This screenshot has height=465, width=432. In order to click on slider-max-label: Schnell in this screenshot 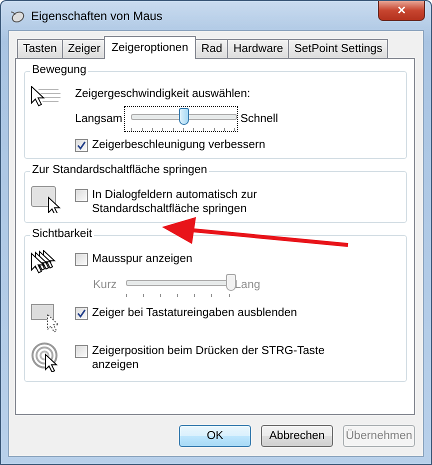, I will do `click(259, 119)`.